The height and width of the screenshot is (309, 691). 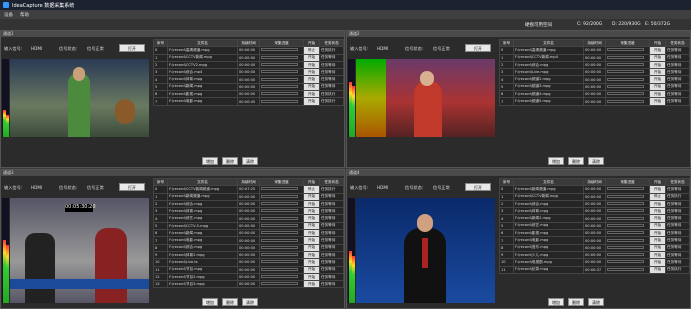 I want to click on table-row: 0 F:\record\新闻频道.mpg 00:00:00 开始 任务等待, so click(x=594, y=189).